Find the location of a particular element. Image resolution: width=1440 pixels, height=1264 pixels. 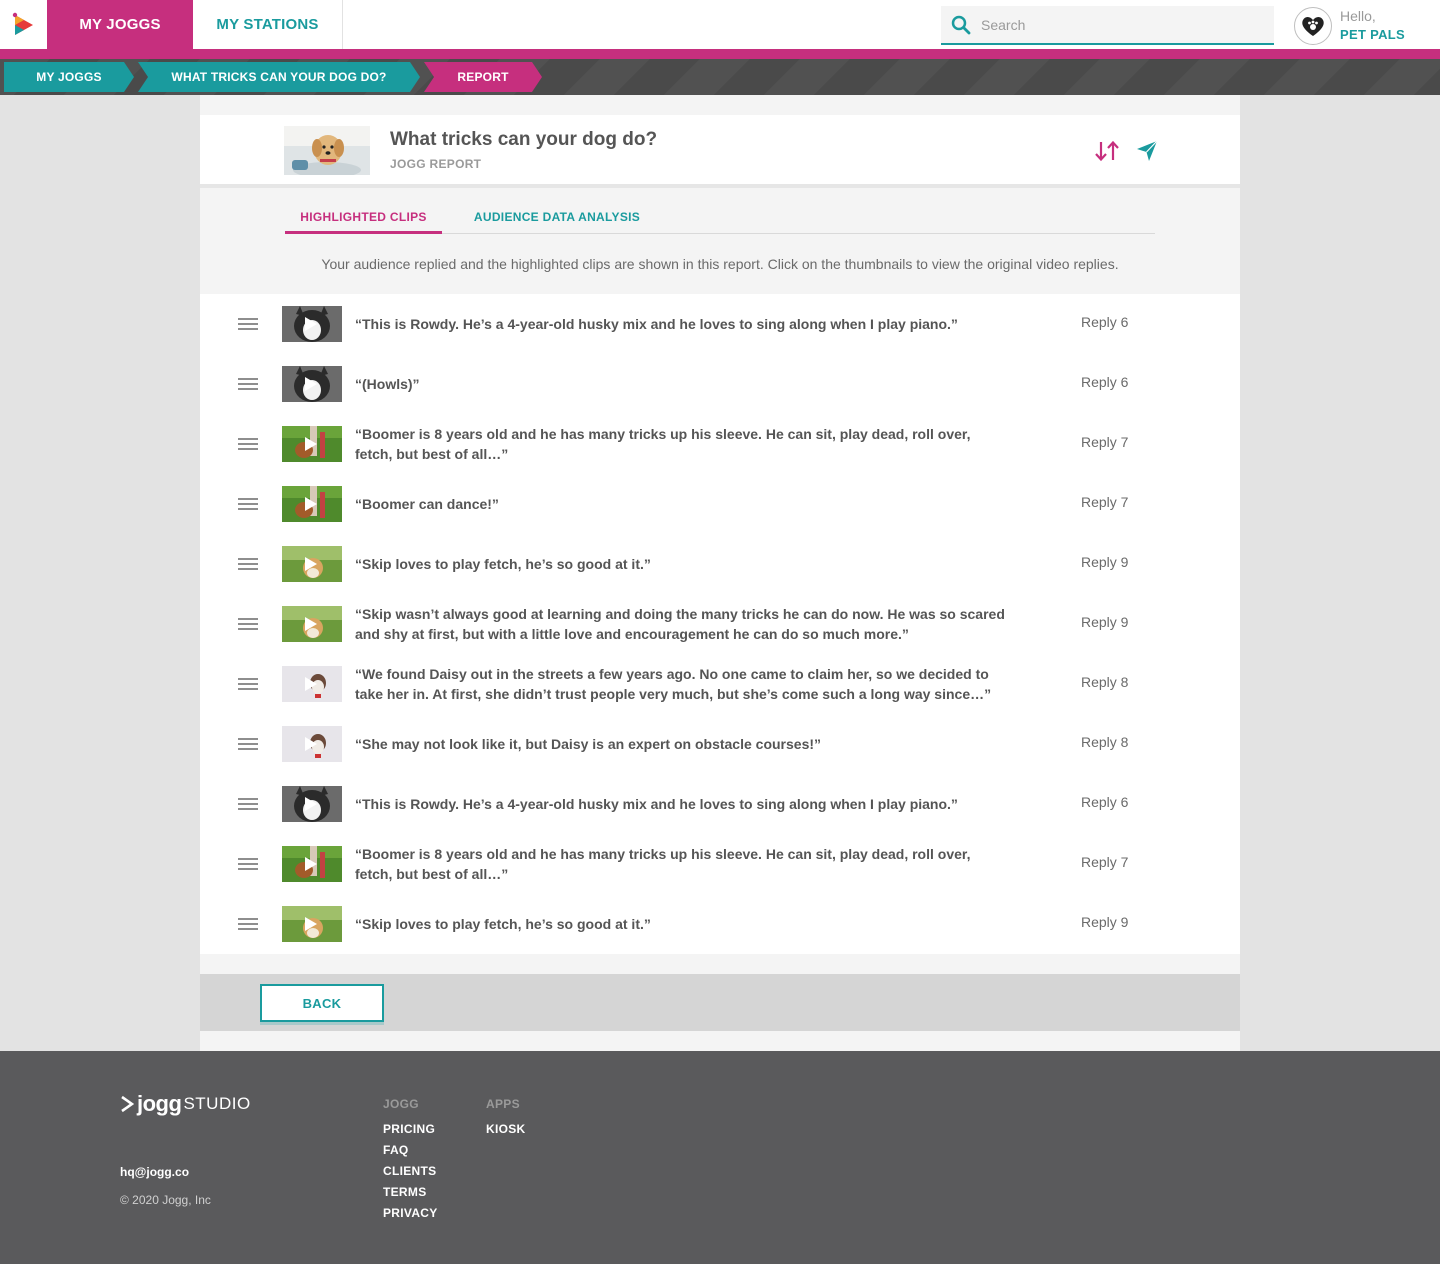

nav-tab-my-joggs: MY JOGGS is located at coordinates (120, 24).